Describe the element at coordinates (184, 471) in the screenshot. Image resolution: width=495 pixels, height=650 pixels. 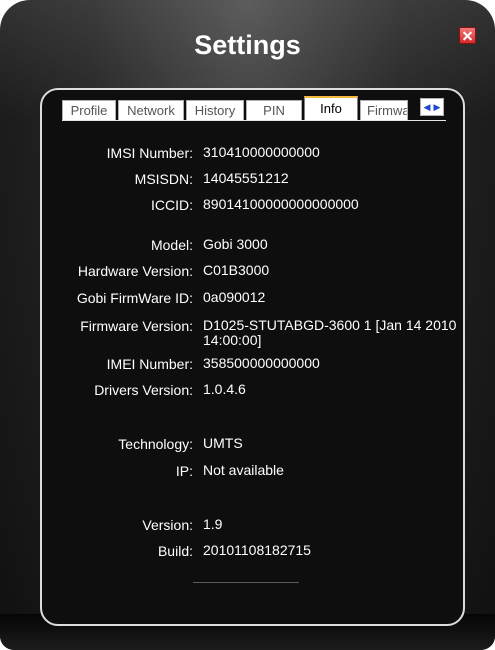
I see `ip-label: IP:` at that location.